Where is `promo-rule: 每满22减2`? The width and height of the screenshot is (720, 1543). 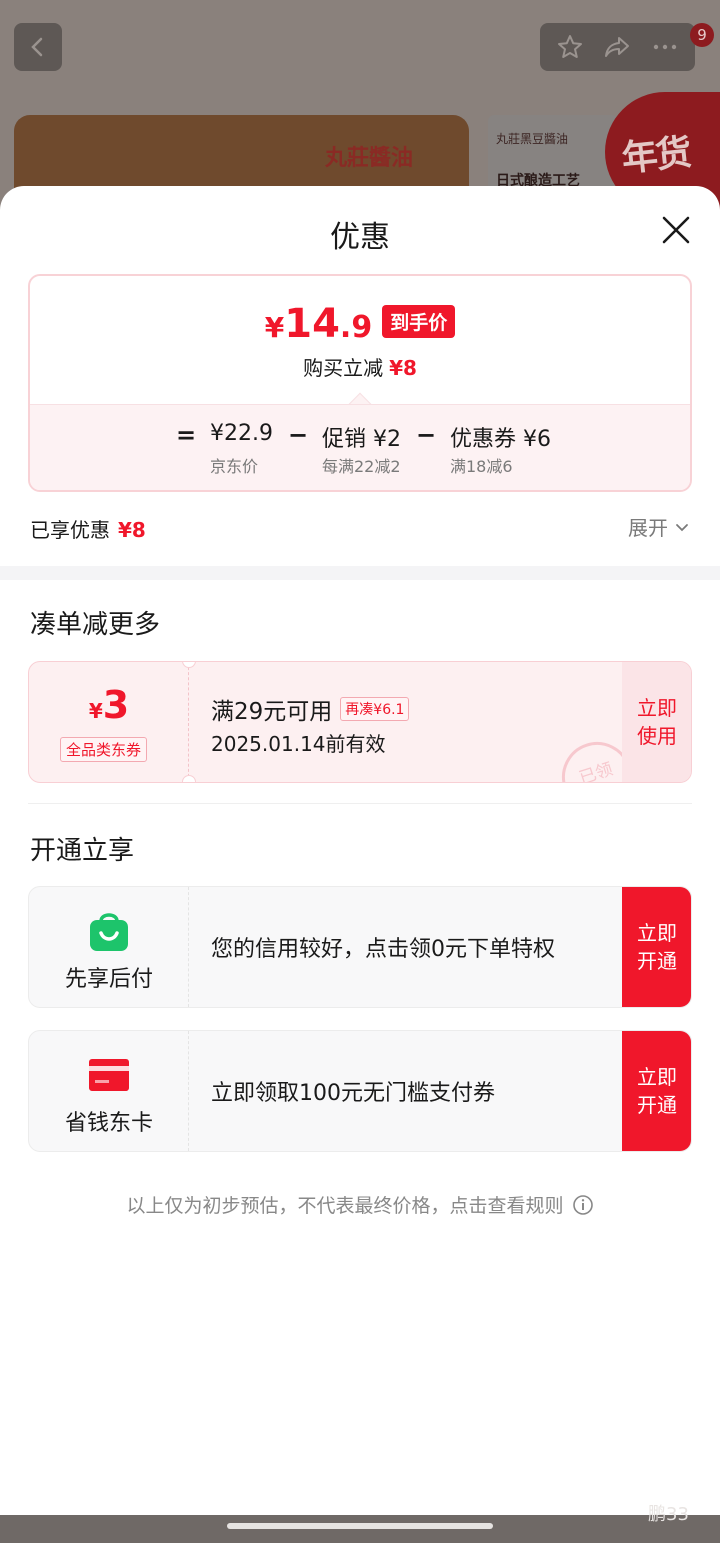 promo-rule: 每满22减2 is located at coordinates (361, 466).